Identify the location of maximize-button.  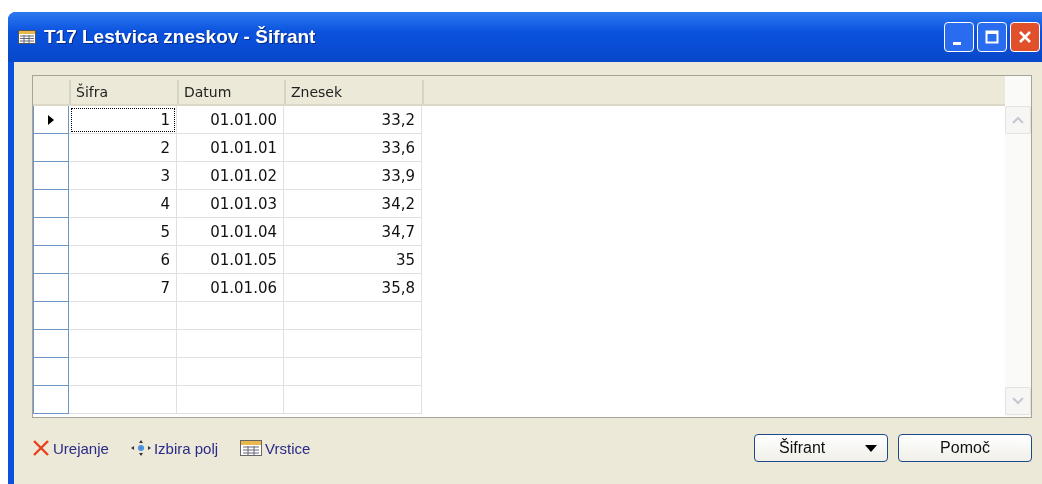
(992, 37).